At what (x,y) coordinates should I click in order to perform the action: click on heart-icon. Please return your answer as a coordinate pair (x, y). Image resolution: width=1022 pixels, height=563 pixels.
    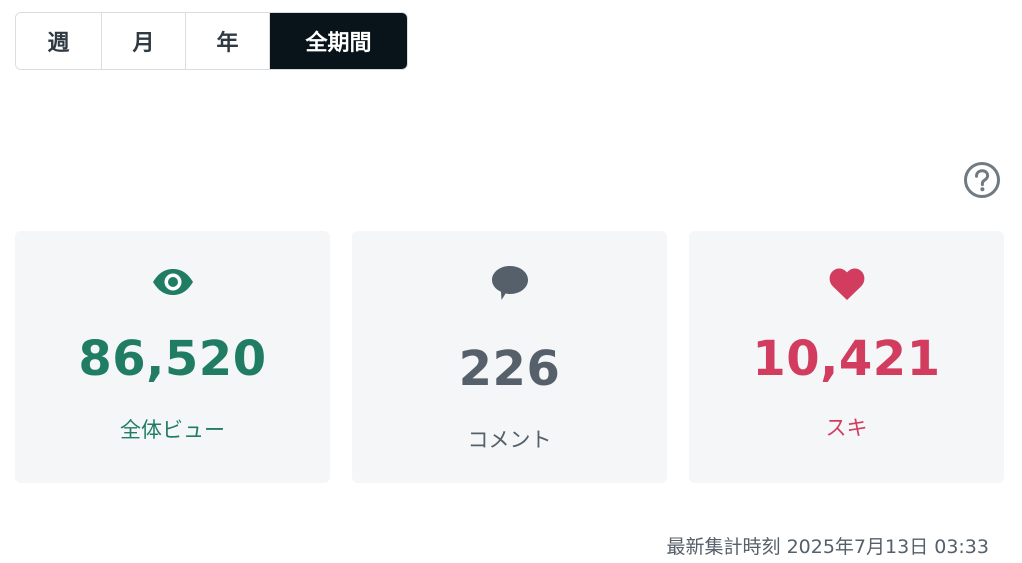
    Looking at the image, I should click on (847, 285).